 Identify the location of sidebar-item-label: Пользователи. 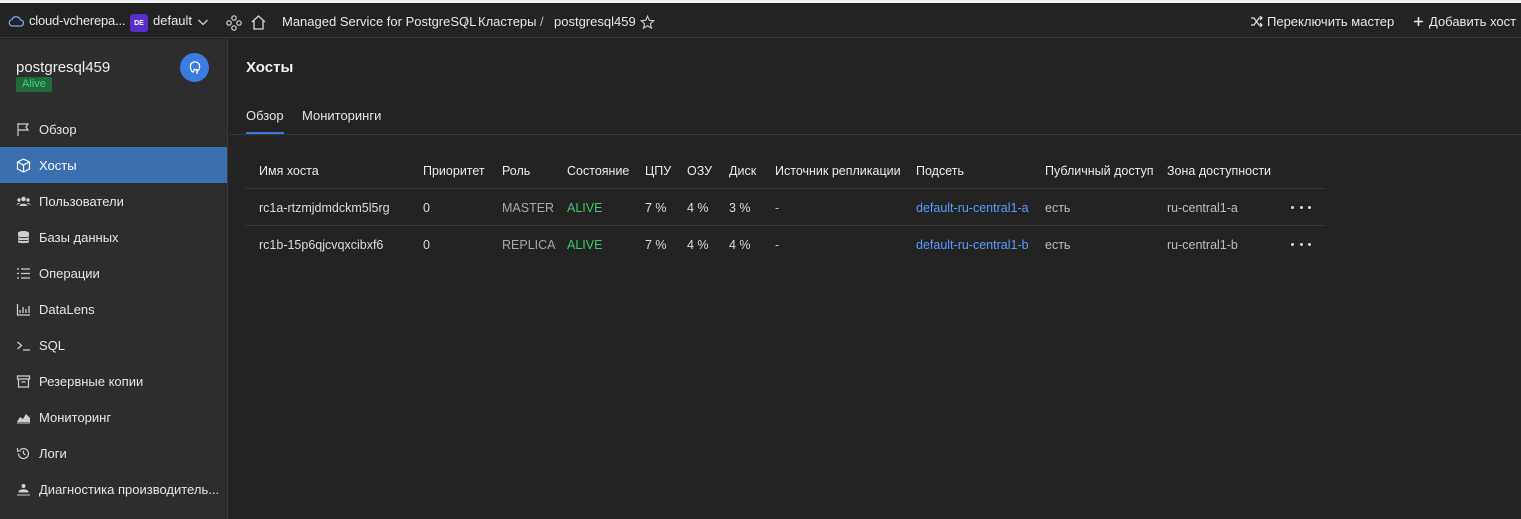
(81, 201).